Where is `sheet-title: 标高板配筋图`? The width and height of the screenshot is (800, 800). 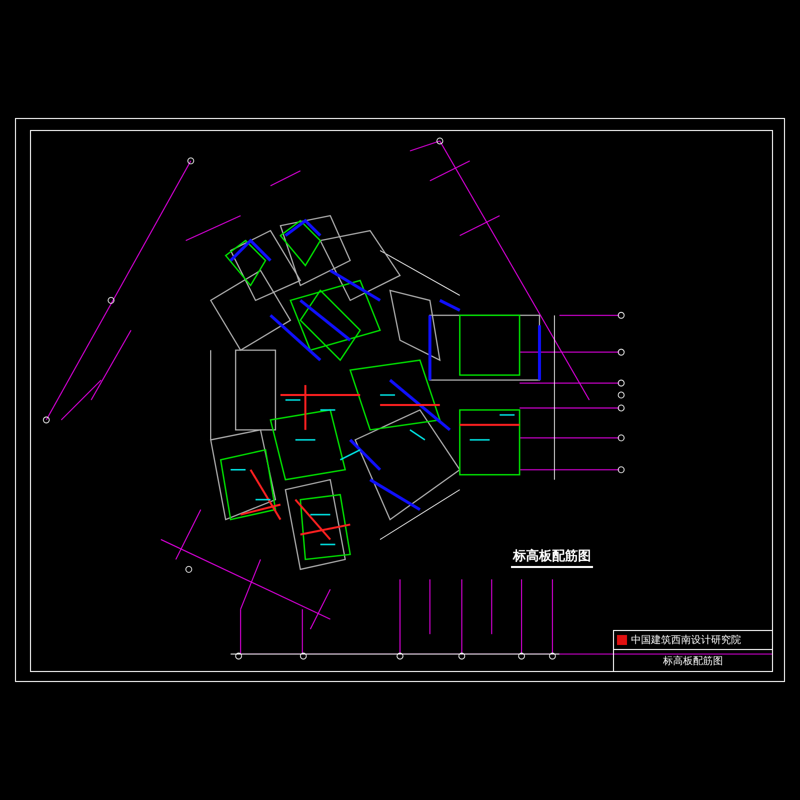
sheet-title: 标高板配筋图 is located at coordinates (693, 661).